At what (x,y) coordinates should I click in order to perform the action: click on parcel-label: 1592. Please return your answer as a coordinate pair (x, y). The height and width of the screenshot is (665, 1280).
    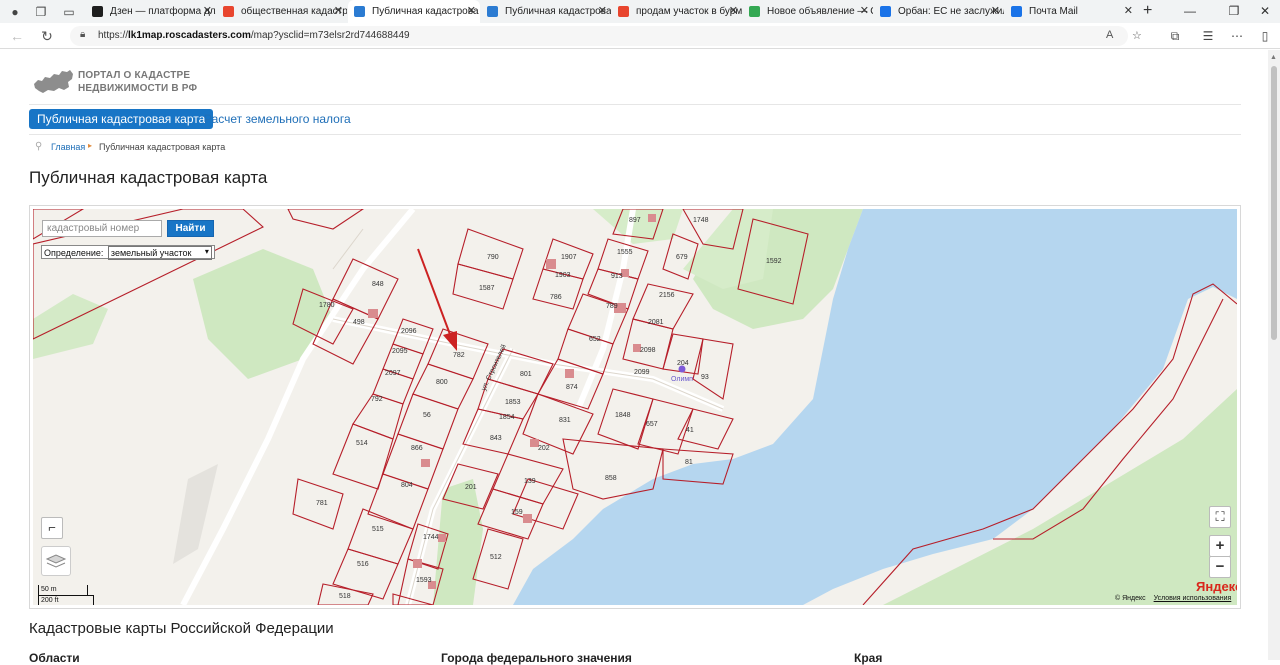
    Looking at the image, I should click on (774, 261).